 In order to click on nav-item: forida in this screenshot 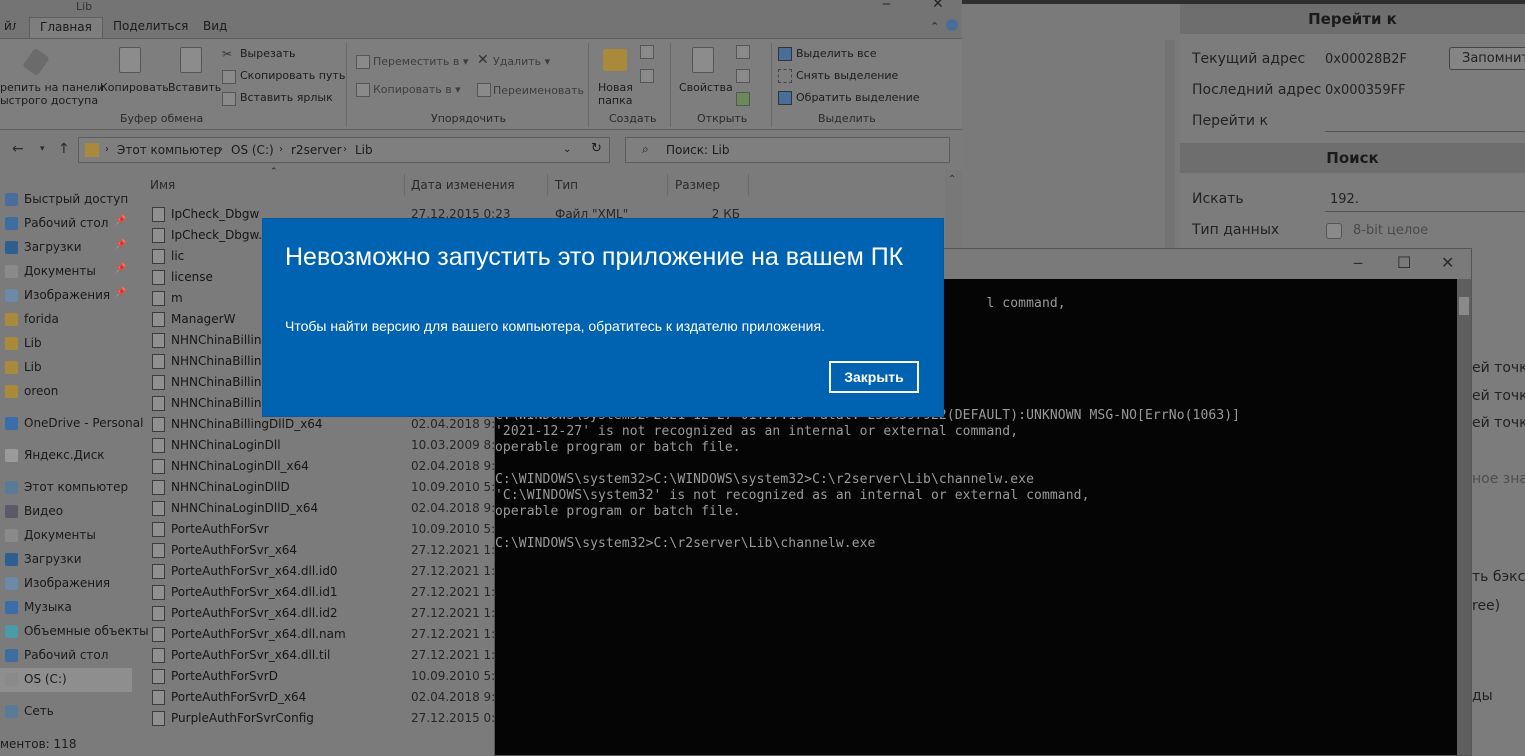, I will do `click(66, 320)`.